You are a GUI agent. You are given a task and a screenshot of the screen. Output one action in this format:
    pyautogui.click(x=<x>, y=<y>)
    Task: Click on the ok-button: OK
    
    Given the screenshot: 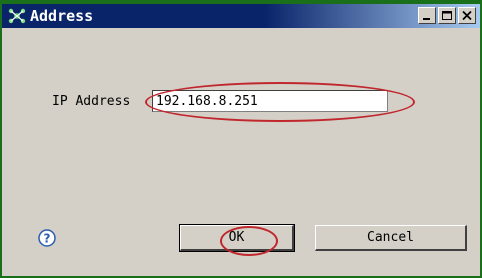 What is the action you would take?
    pyautogui.click(x=237, y=238)
    